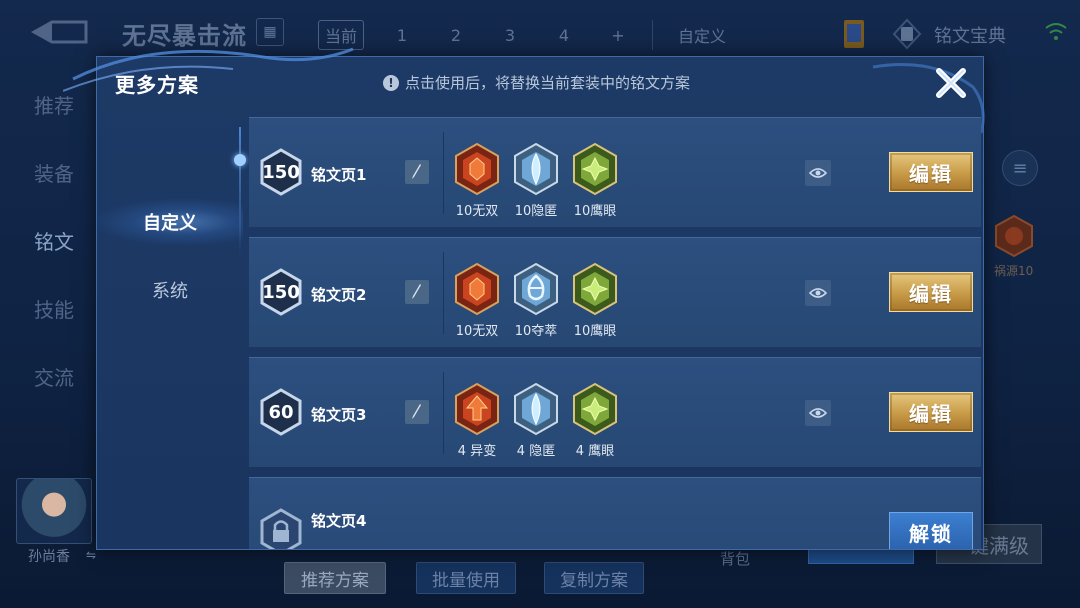  What do you see at coordinates (49, 557) in the screenshot?
I see `hero-name: 孙尚香` at bounding box center [49, 557].